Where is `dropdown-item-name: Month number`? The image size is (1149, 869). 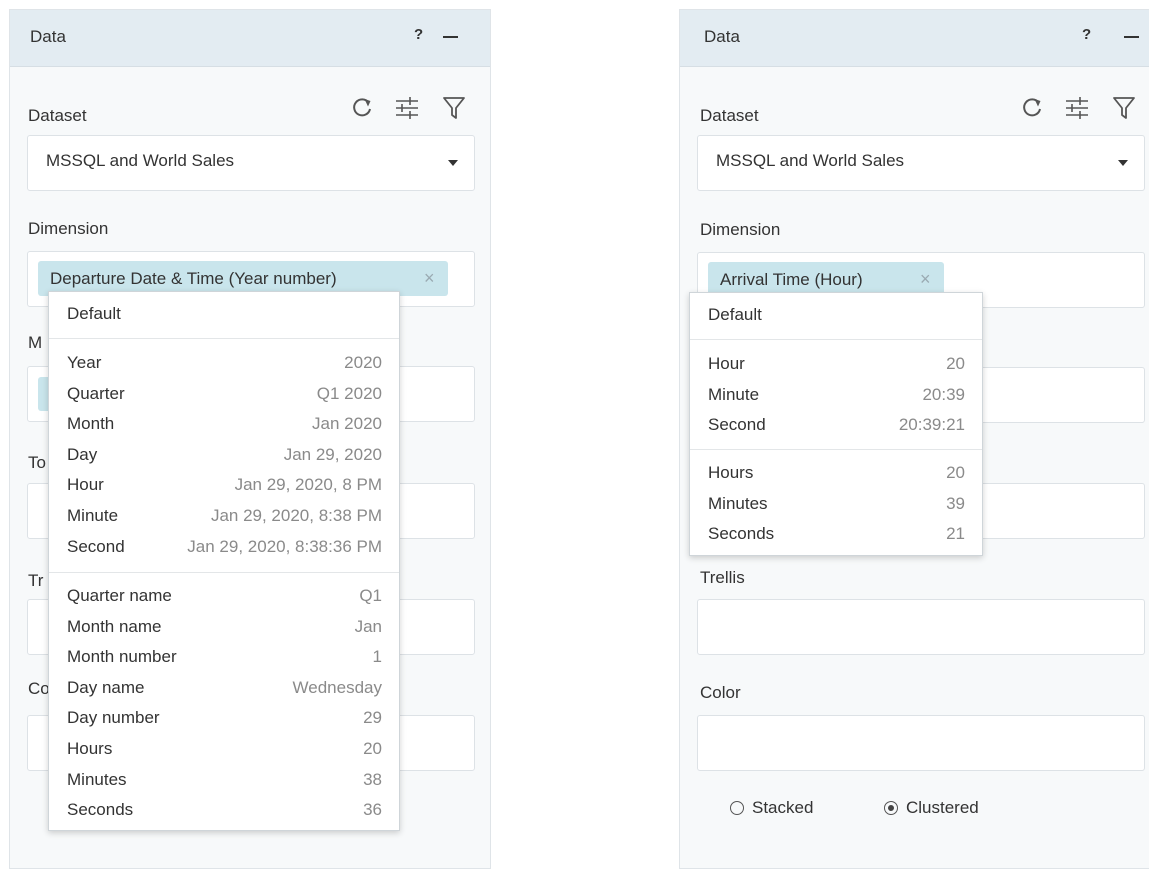
dropdown-item-name: Month number is located at coordinates (122, 657).